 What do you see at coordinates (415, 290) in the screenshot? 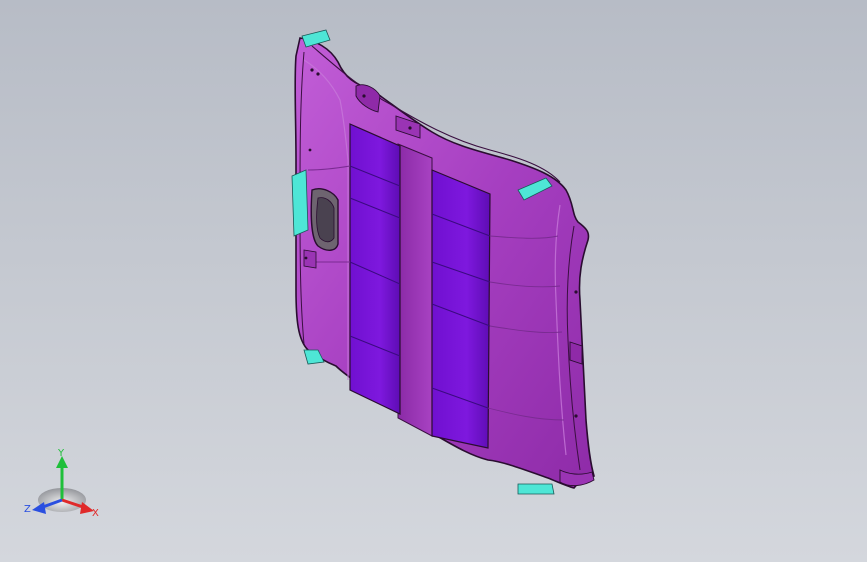
I see `center-trough` at bounding box center [415, 290].